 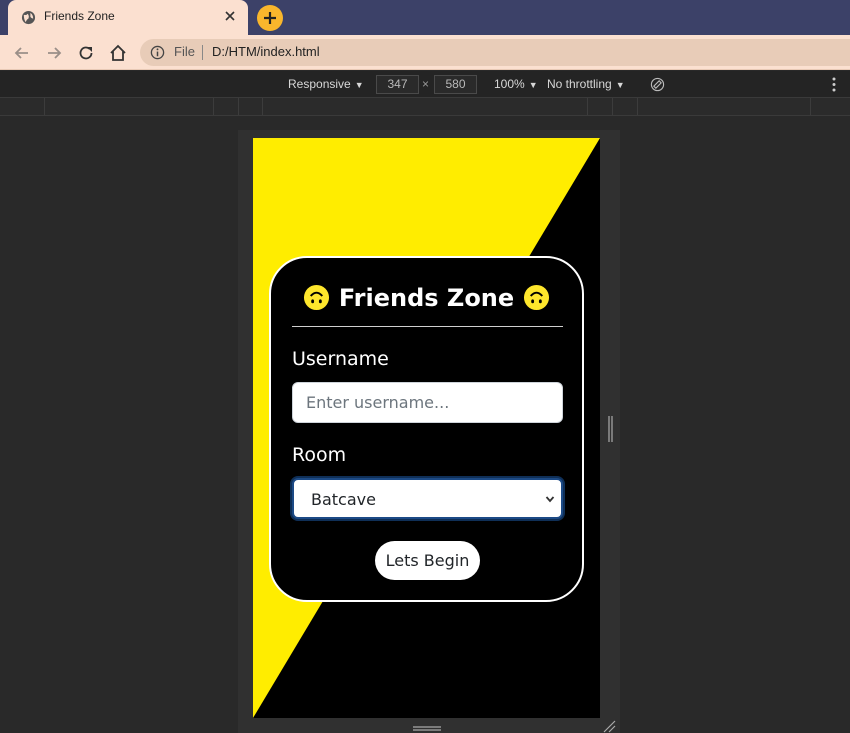 I want to click on kebab-menu-icon, so click(x=834, y=84).